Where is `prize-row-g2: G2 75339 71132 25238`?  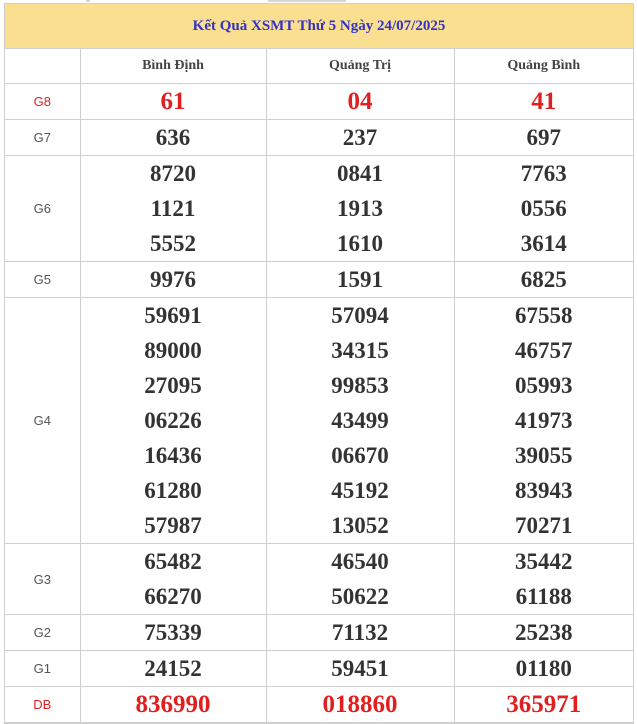
prize-row-g2: G2 75339 71132 25238 is located at coordinates (319, 632).